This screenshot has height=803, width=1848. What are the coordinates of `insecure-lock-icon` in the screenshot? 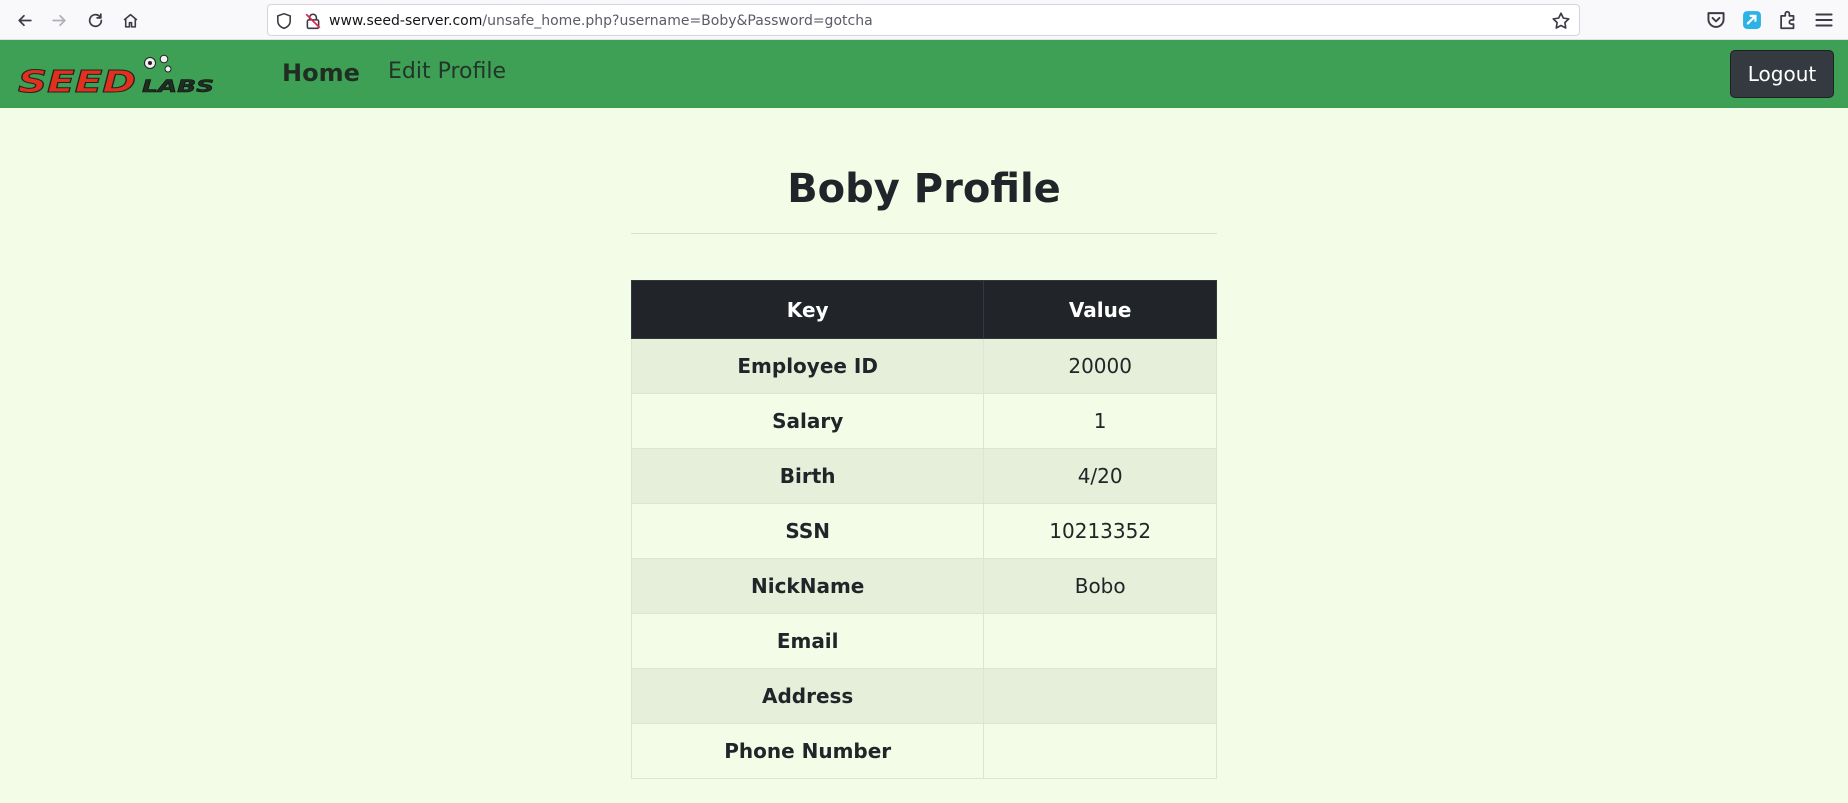 It's located at (313, 21).